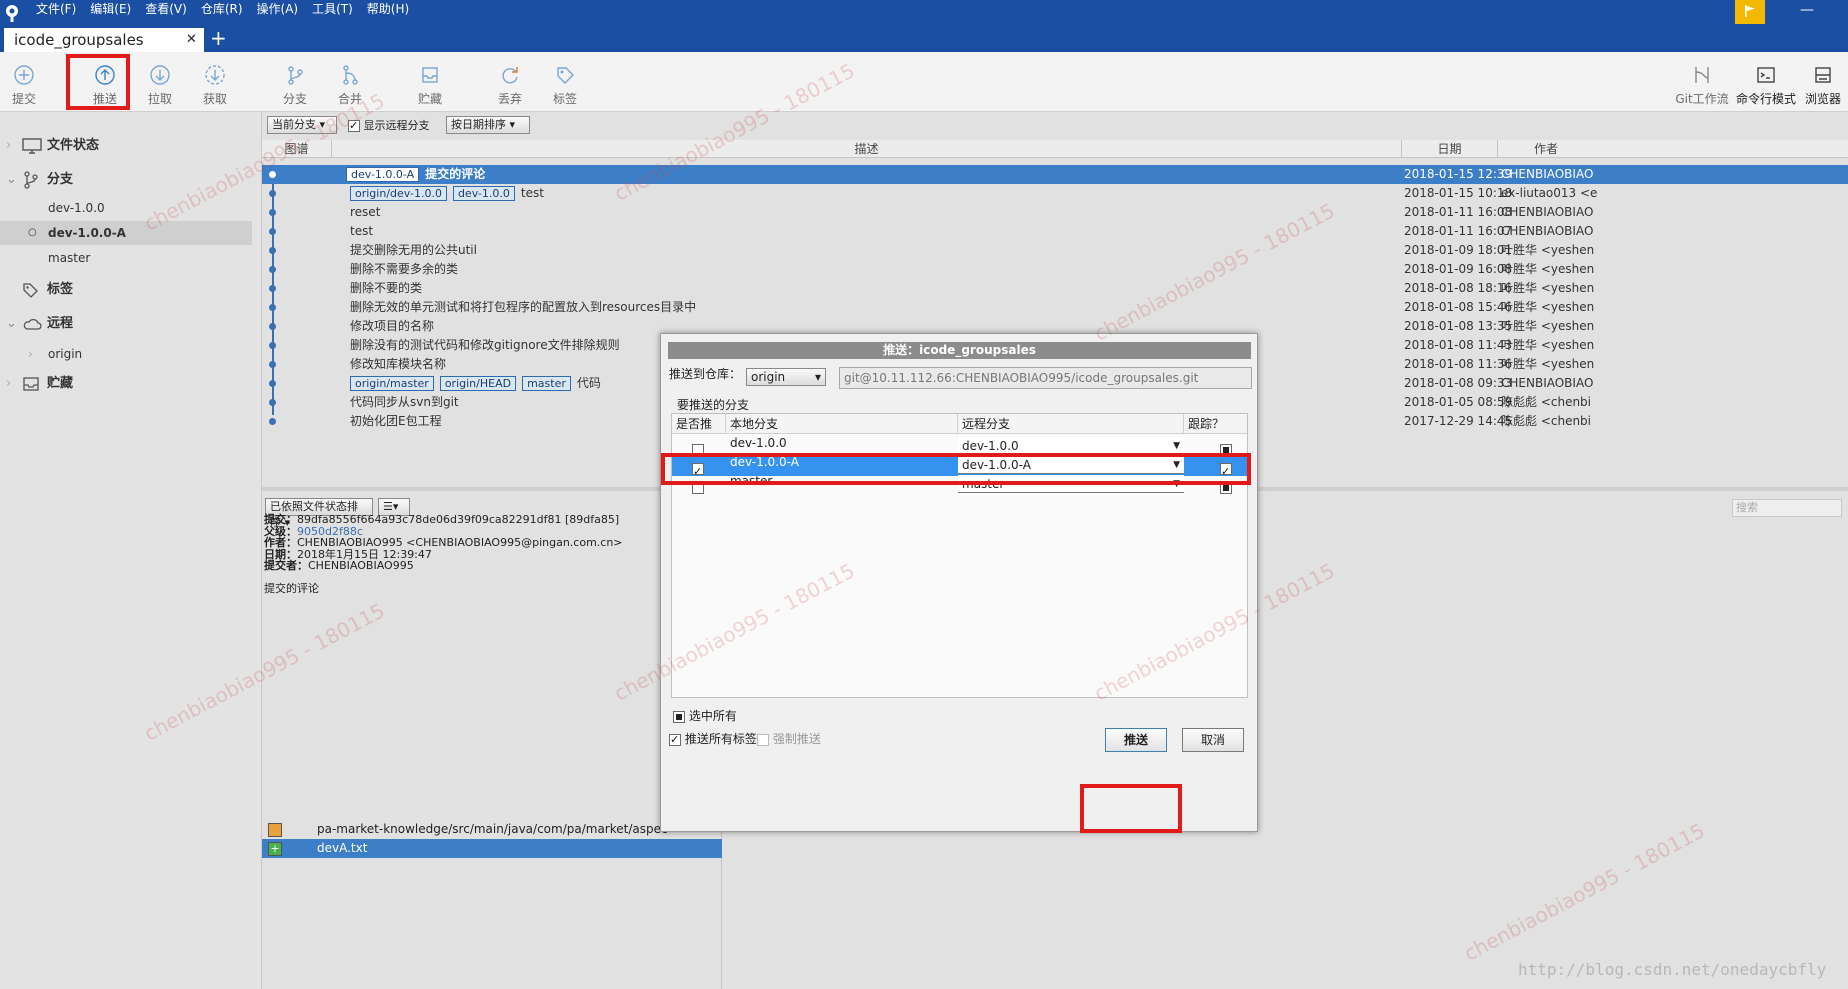  I want to click on commit-row: 删除不要的类 2018-01-08 18:16 叶胜华 <yeshen, so click(1055, 288).